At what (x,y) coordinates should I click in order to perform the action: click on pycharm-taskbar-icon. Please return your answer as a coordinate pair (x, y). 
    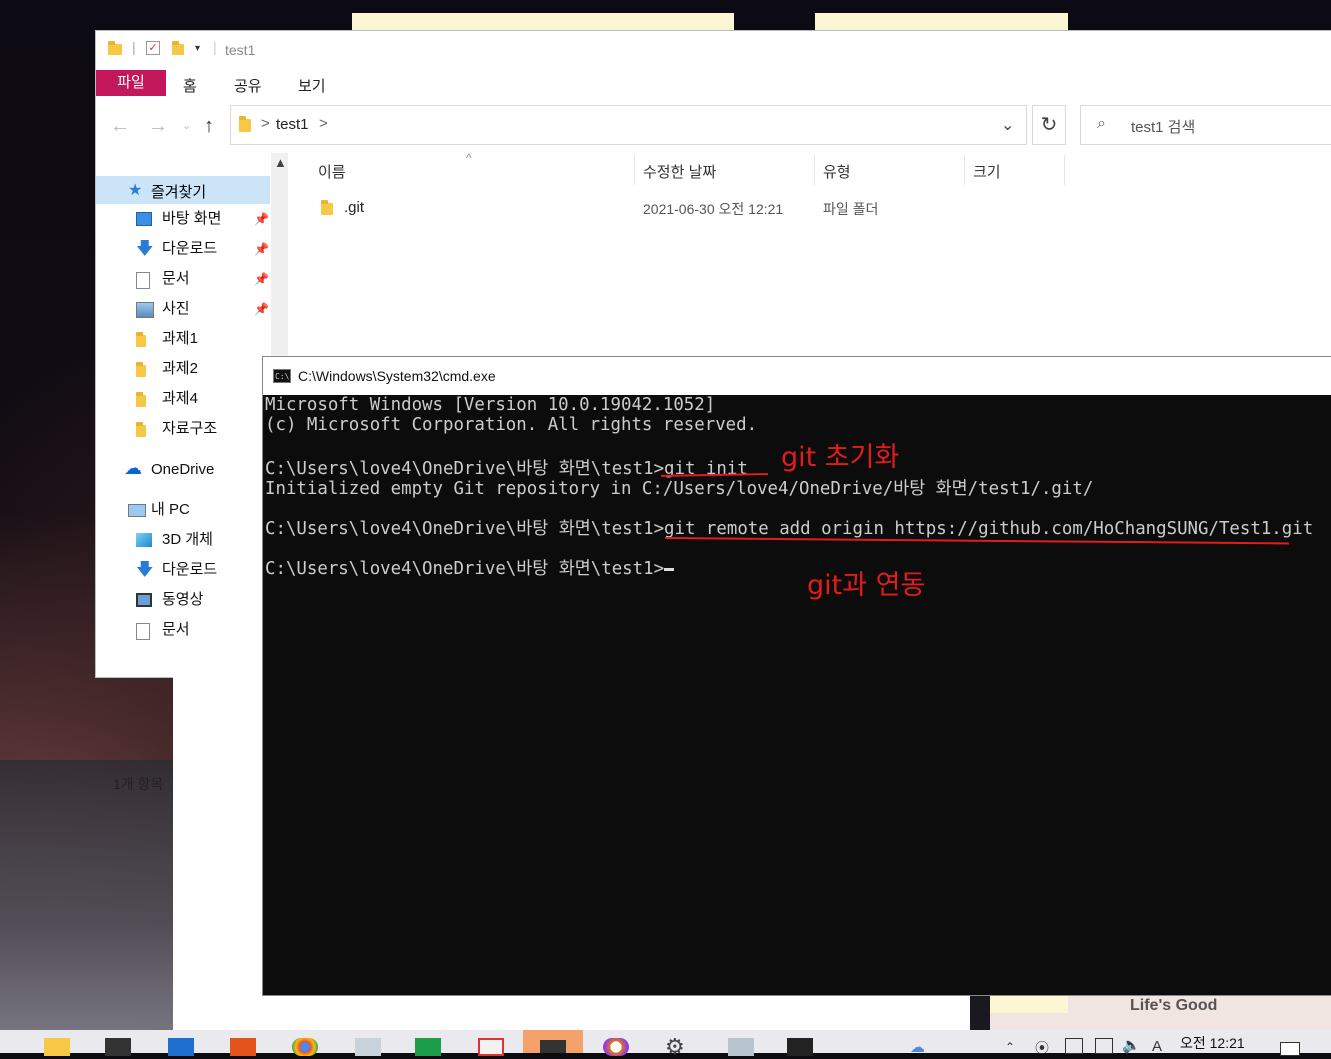
    Looking at the image, I should click on (428, 1047).